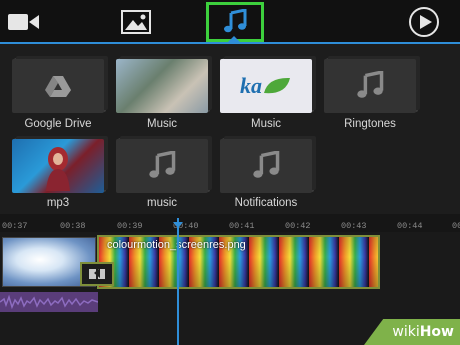 This screenshot has height=345, width=460. What do you see at coordinates (136, 22) in the screenshot?
I see `image-icon` at bounding box center [136, 22].